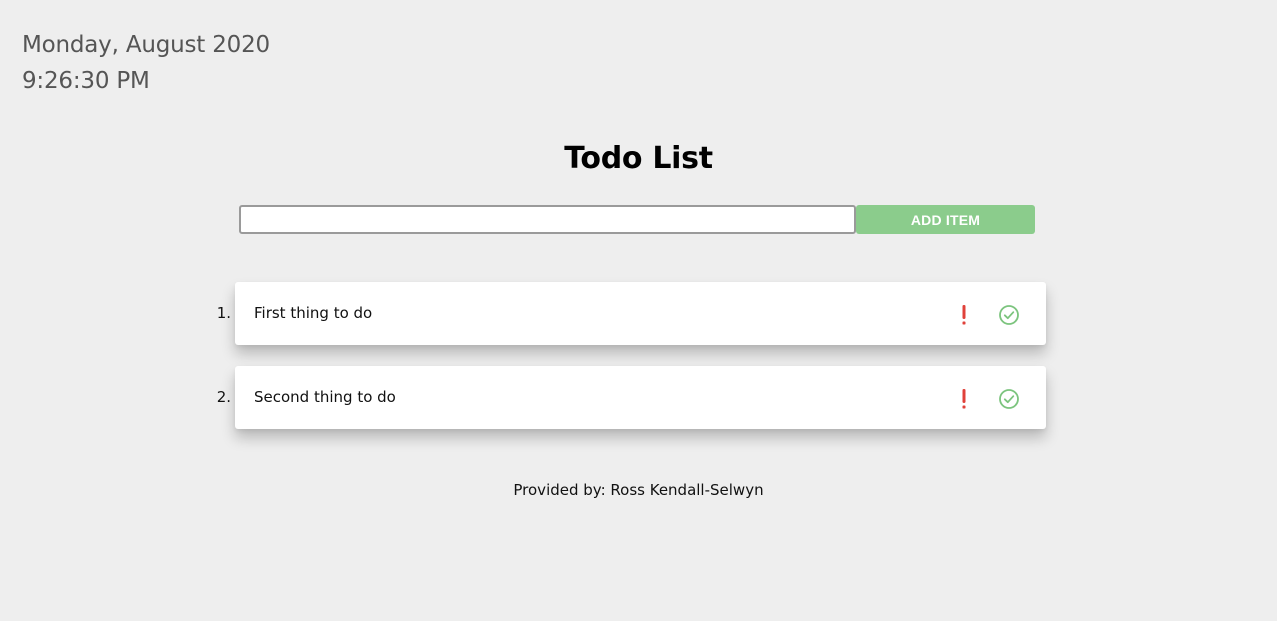  Describe the element at coordinates (638, 490) in the screenshot. I see `footer-credit: Provided by: Ross Kendall-Selwyn` at that location.